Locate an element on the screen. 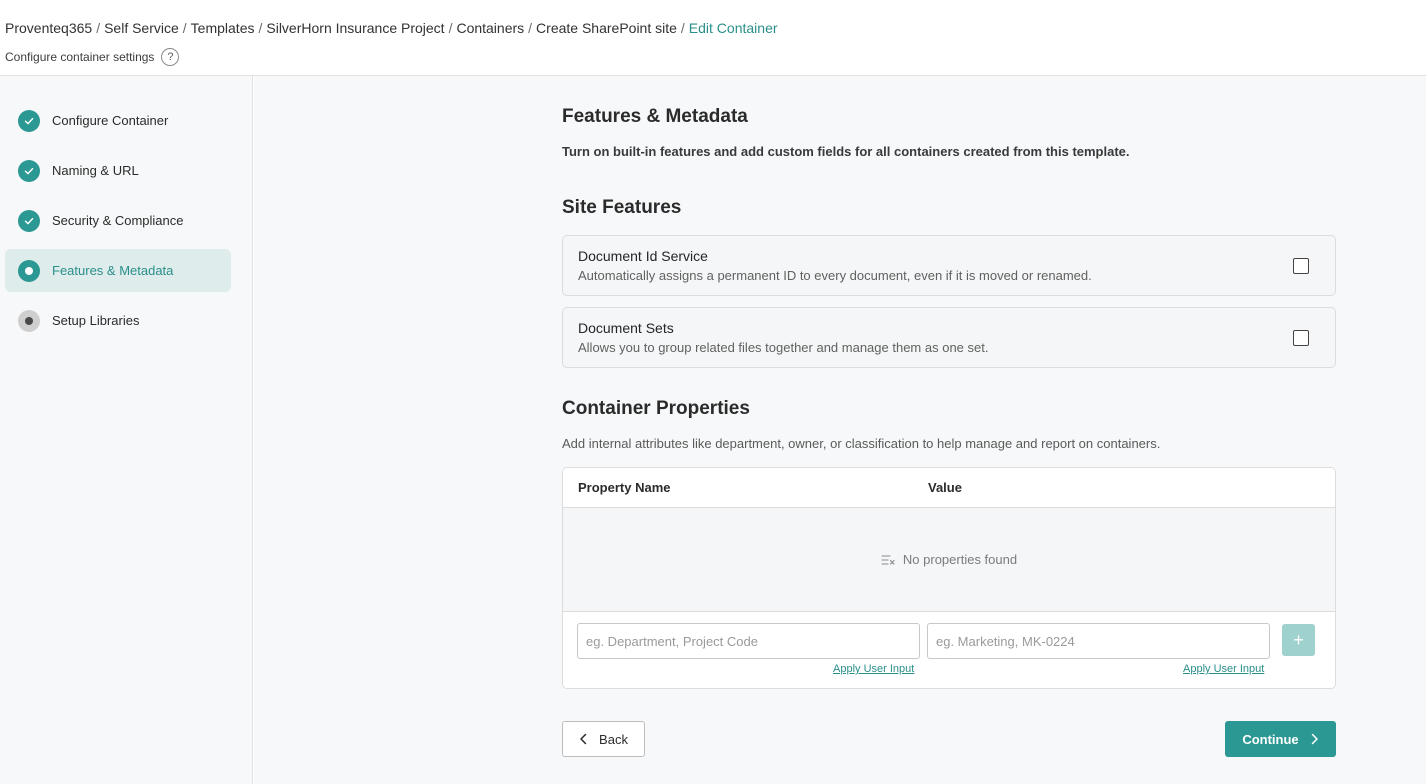 This screenshot has height=784, width=1426. site-features-heading: Site Features is located at coordinates (622, 207).